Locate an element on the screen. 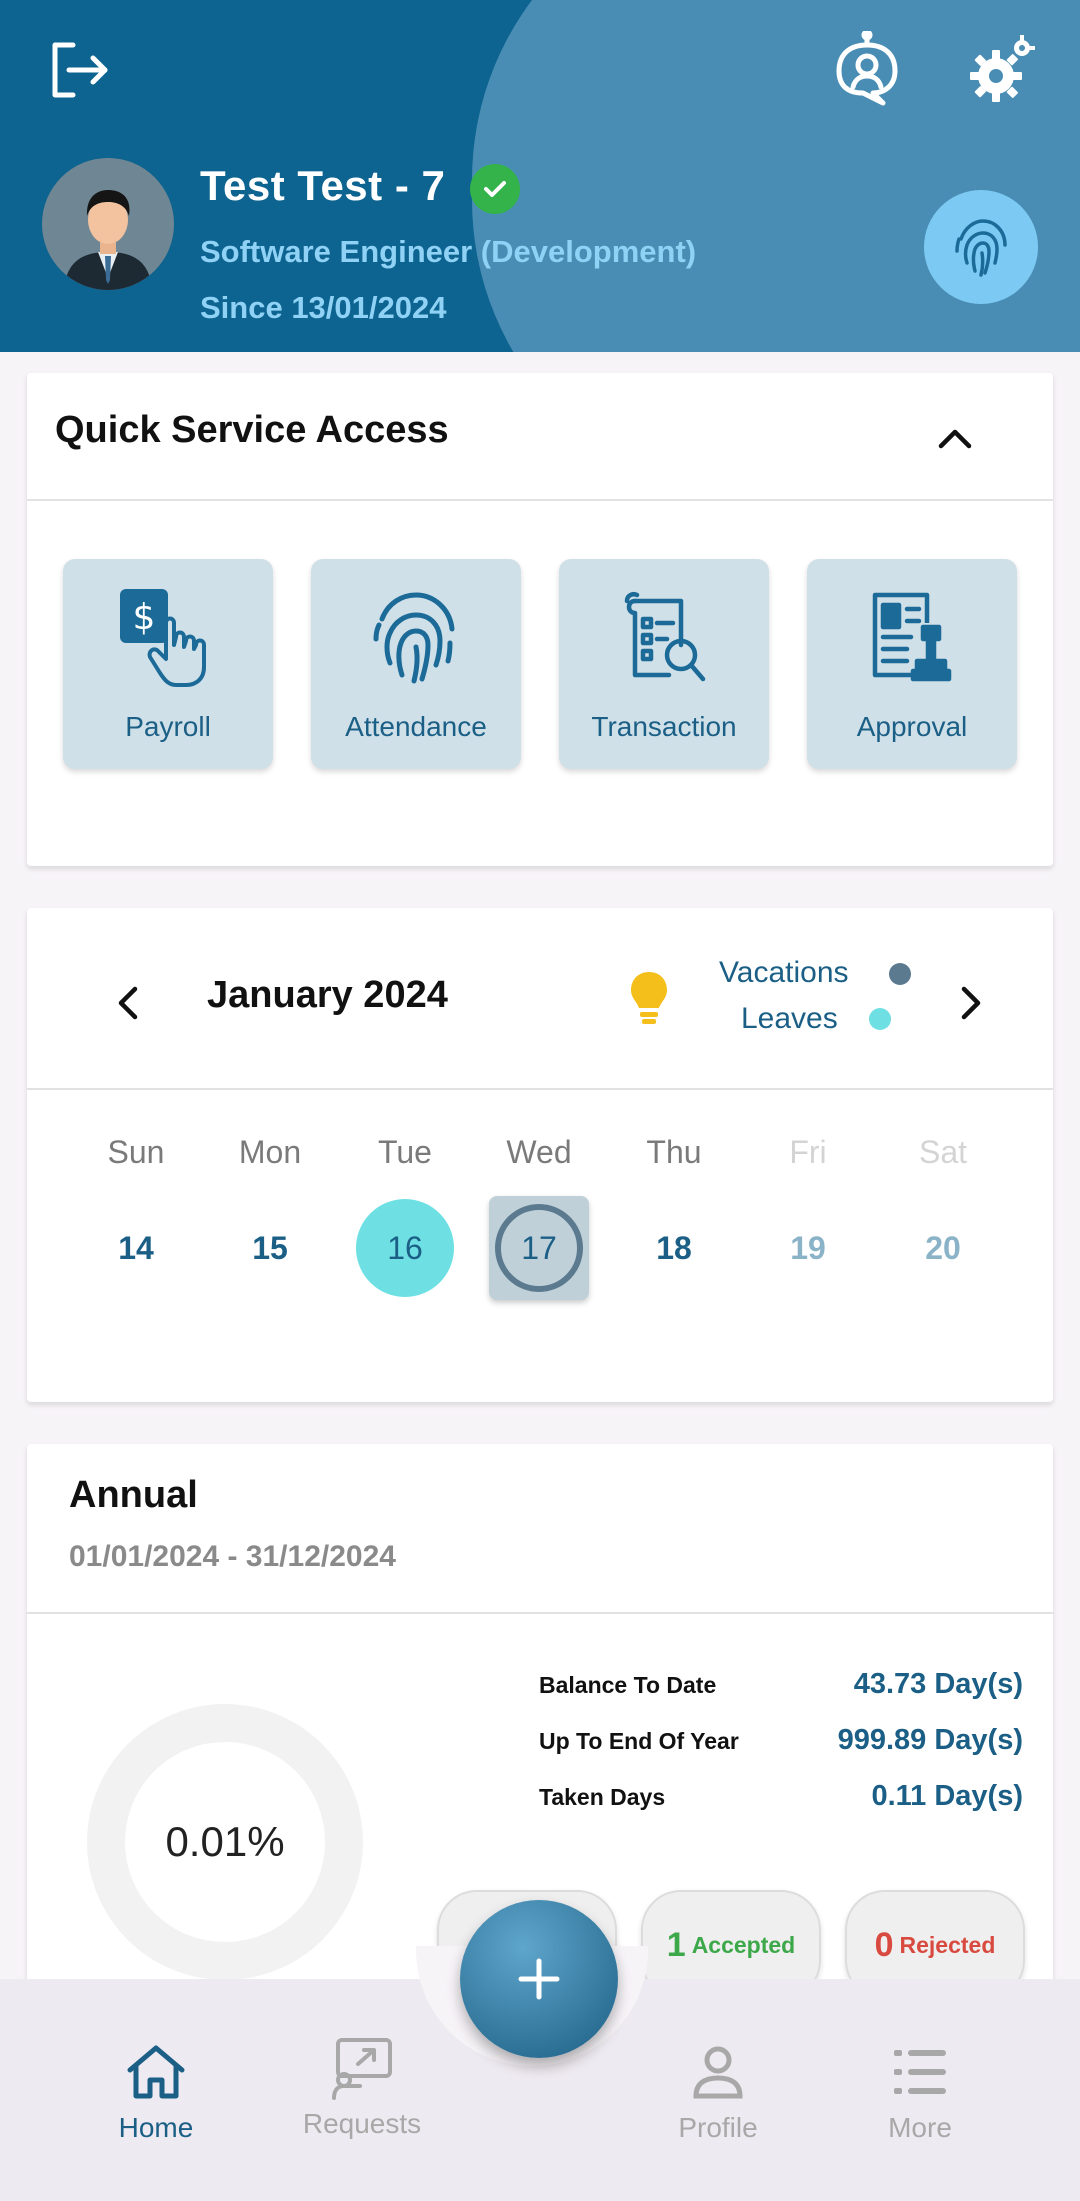 This screenshot has width=1080, height=2201. chevron-up-icon is located at coordinates (955, 438).